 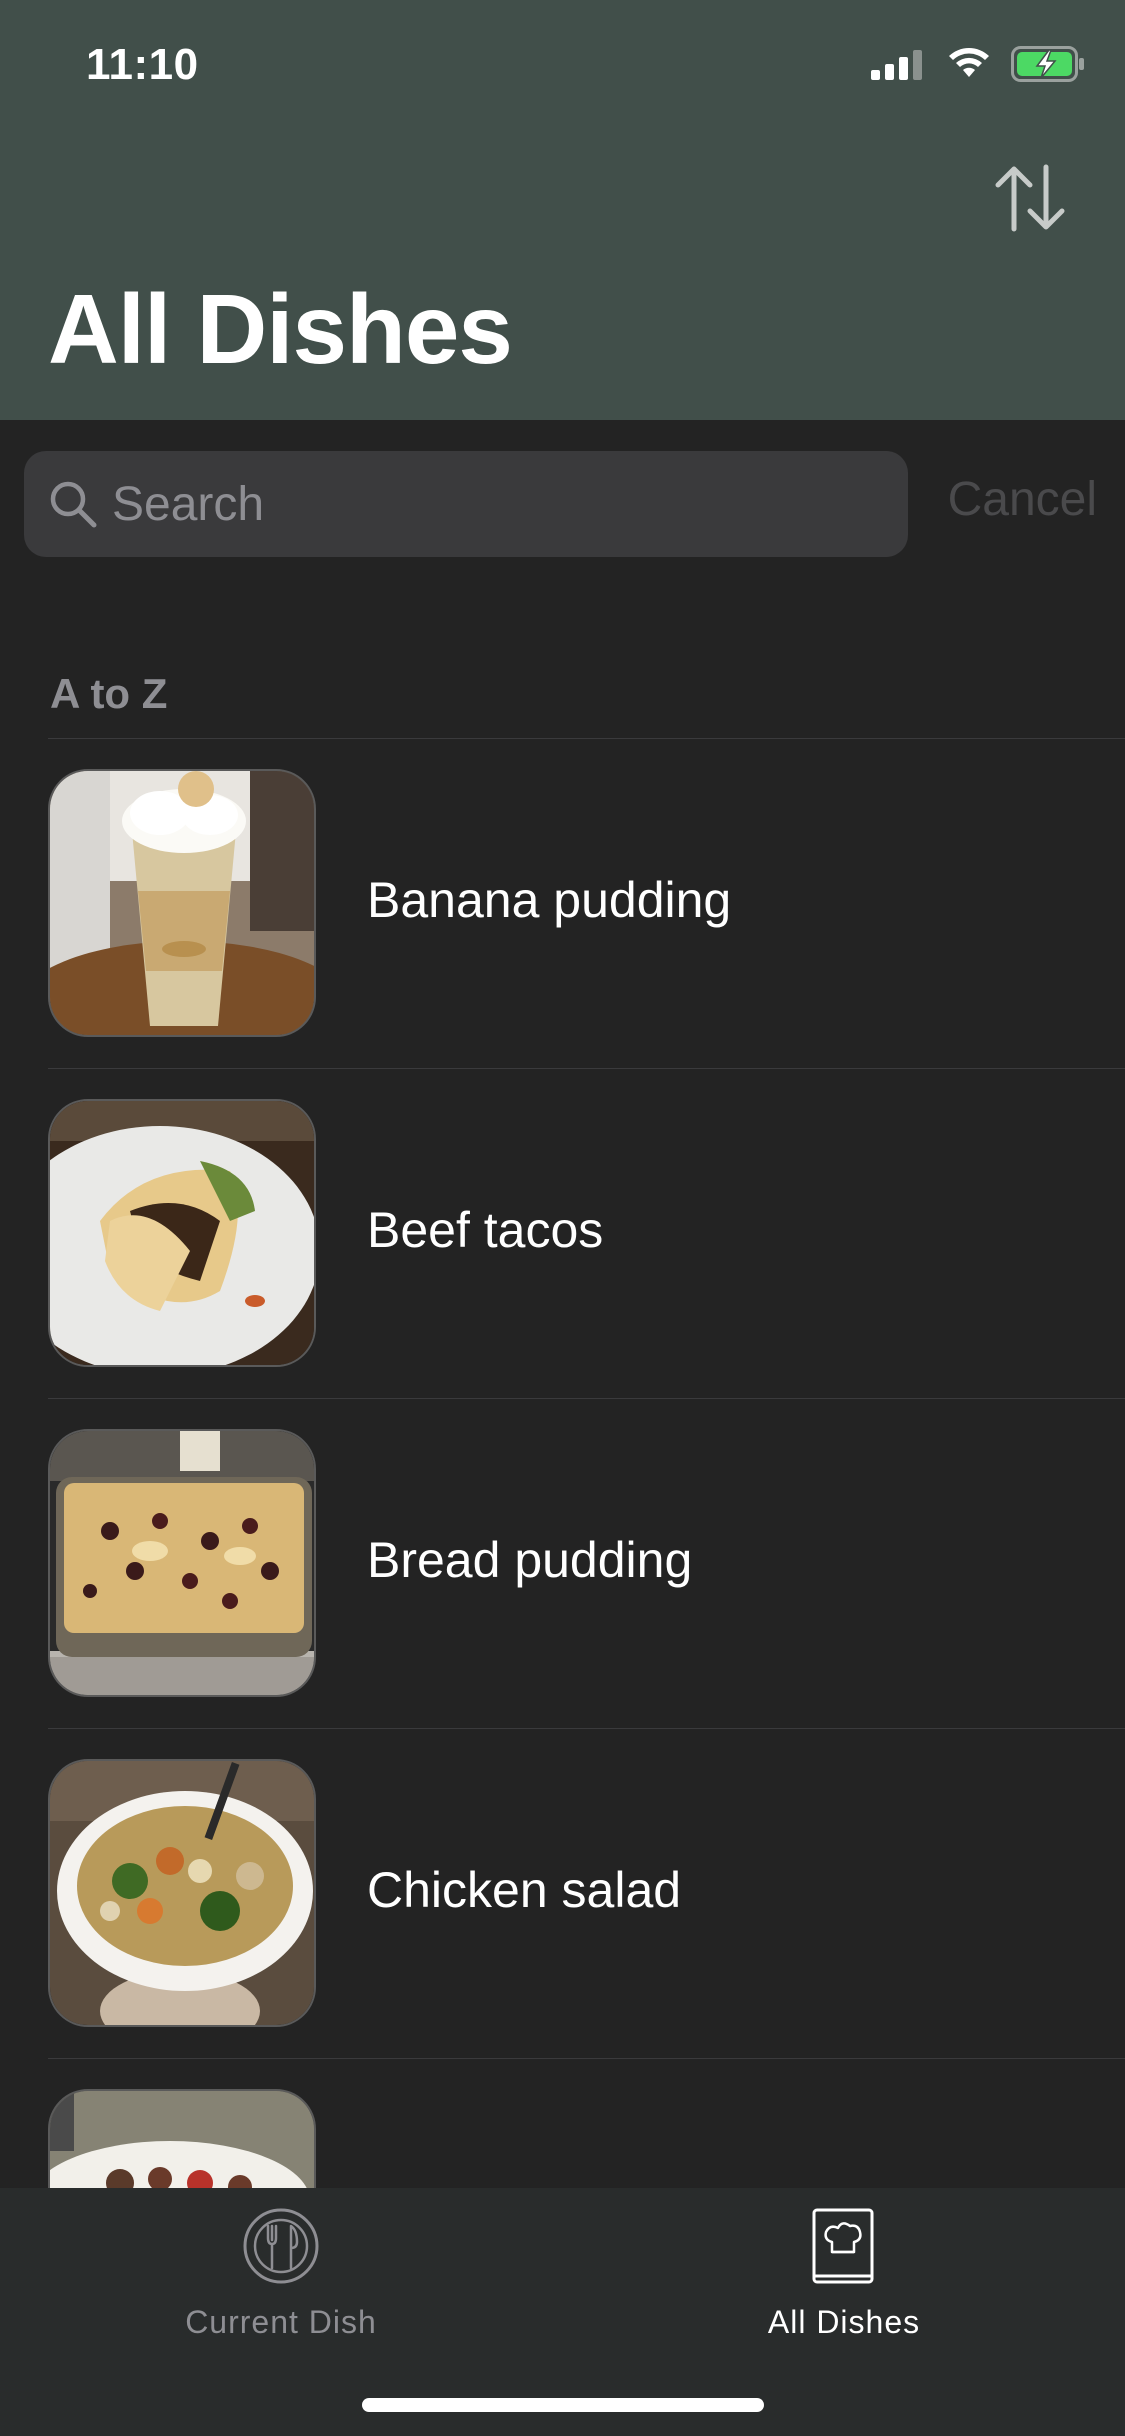 I want to click on cellular-signal-icon, so click(x=899, y=66).